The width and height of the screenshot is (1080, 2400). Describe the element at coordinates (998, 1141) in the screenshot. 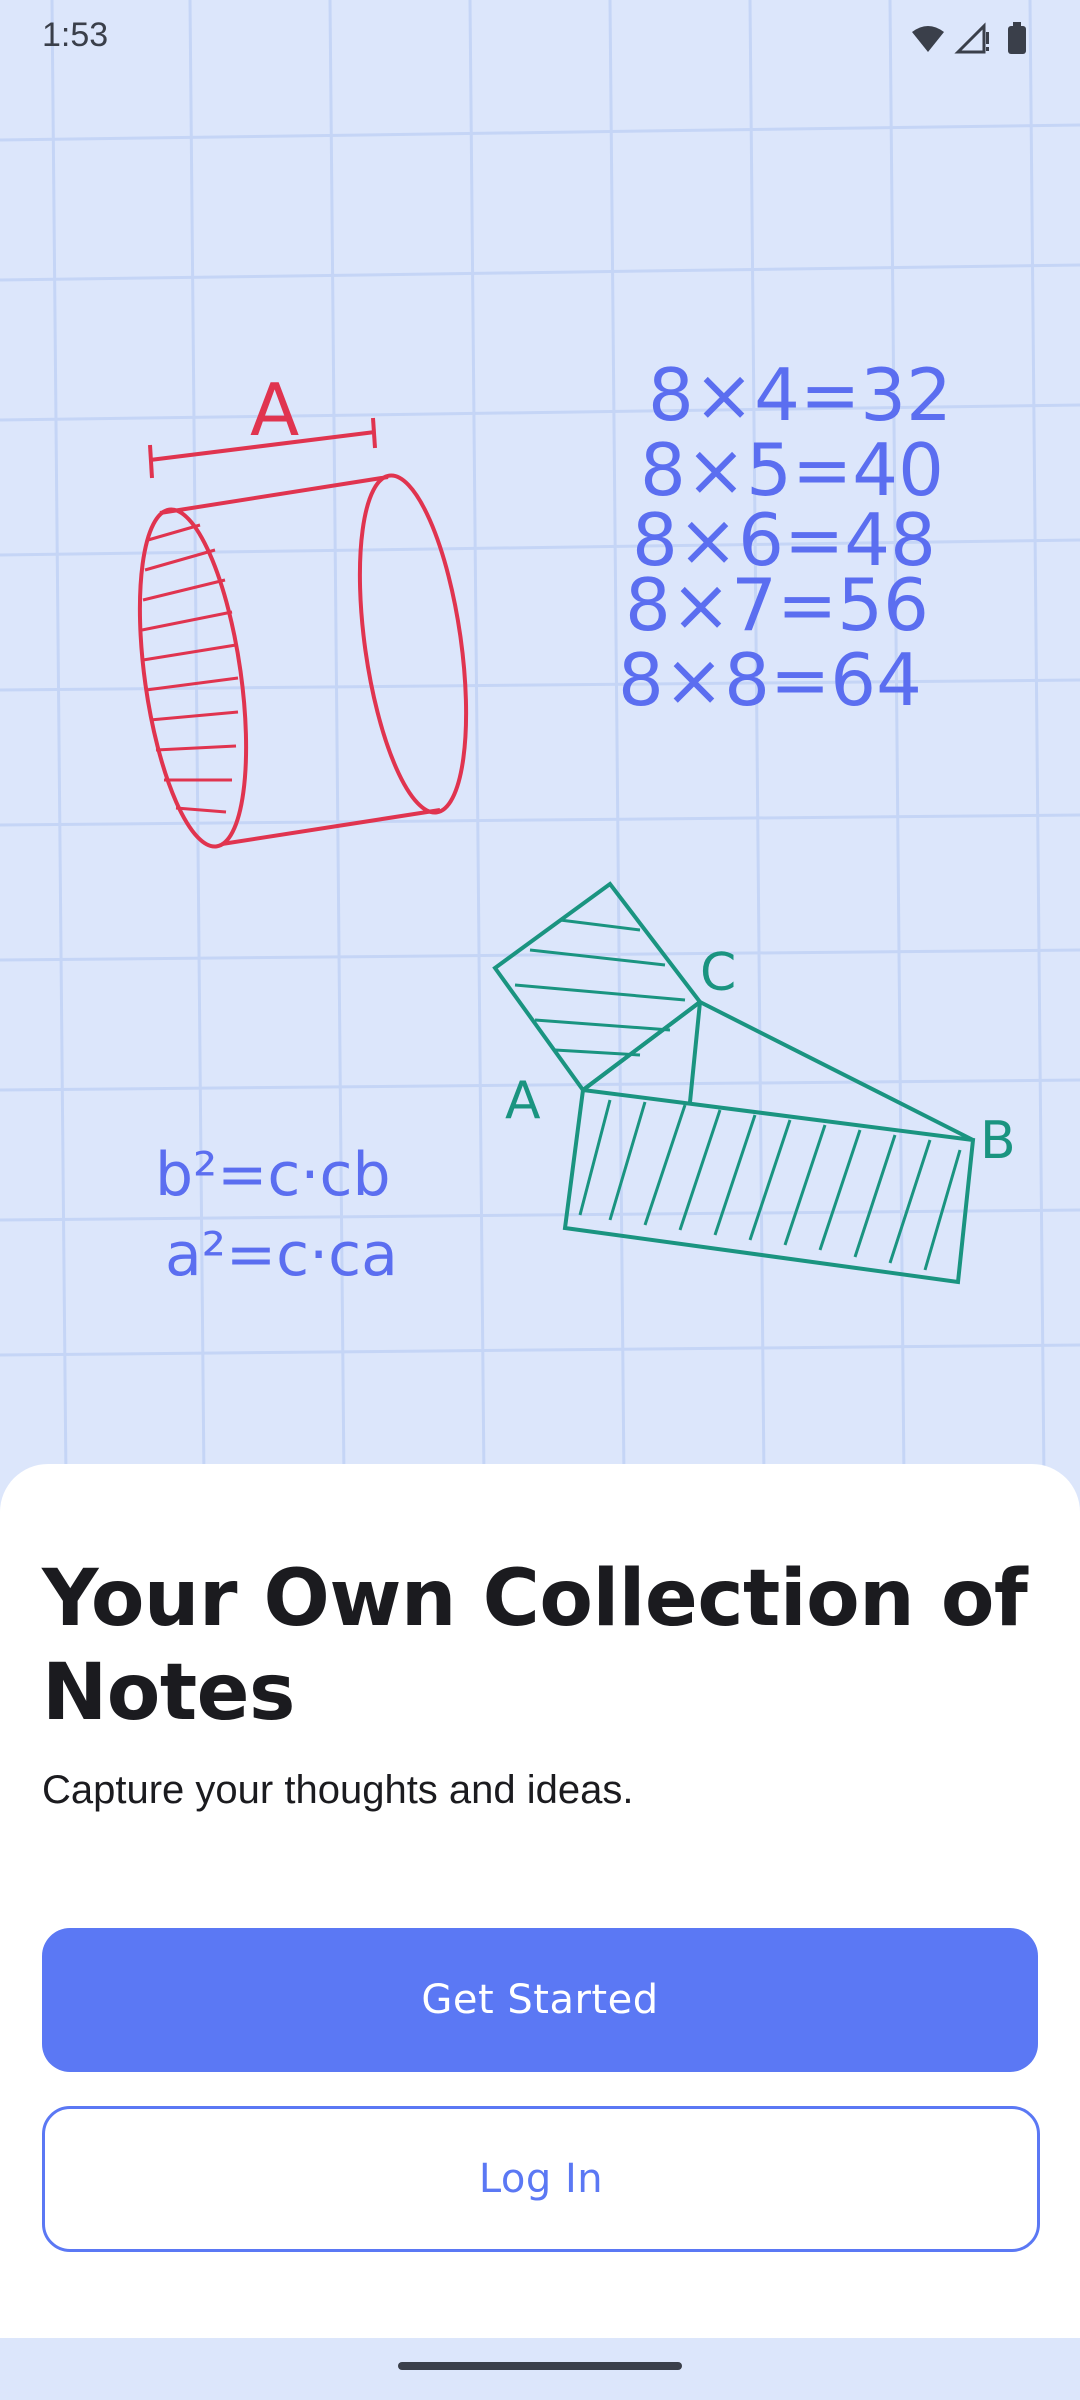

I see `triangle-label-b: B` at that location.